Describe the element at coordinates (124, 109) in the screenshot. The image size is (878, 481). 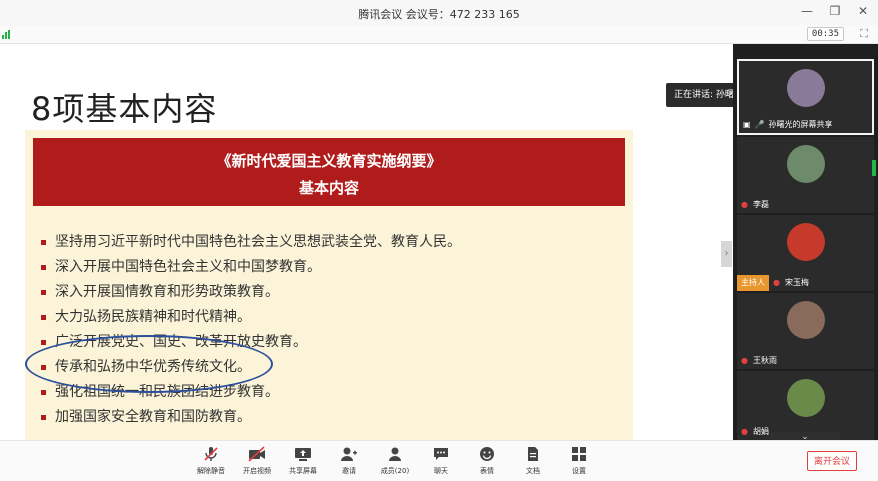
I see `slide-title: 8项基本内容` at that location.